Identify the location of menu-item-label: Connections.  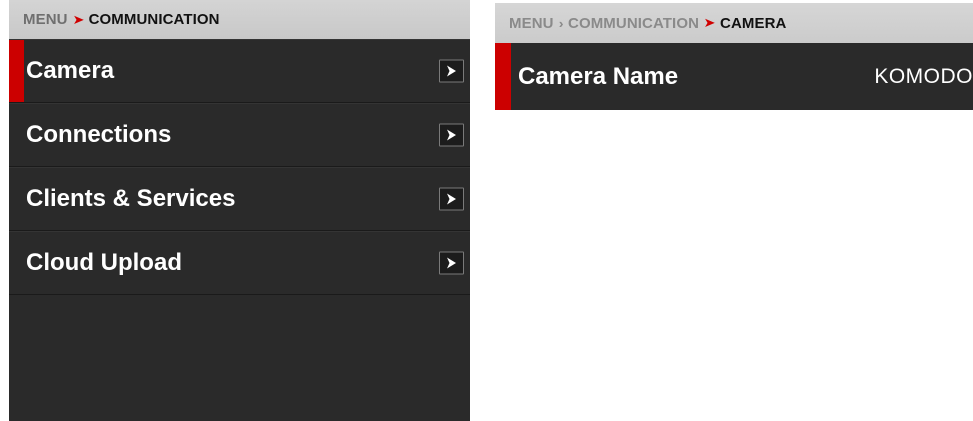
(99, 134).